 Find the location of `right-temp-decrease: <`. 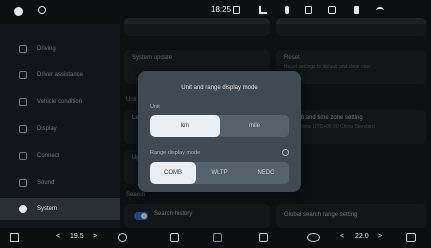

right-temp-decrease: < is located at coordinates (342, 236).